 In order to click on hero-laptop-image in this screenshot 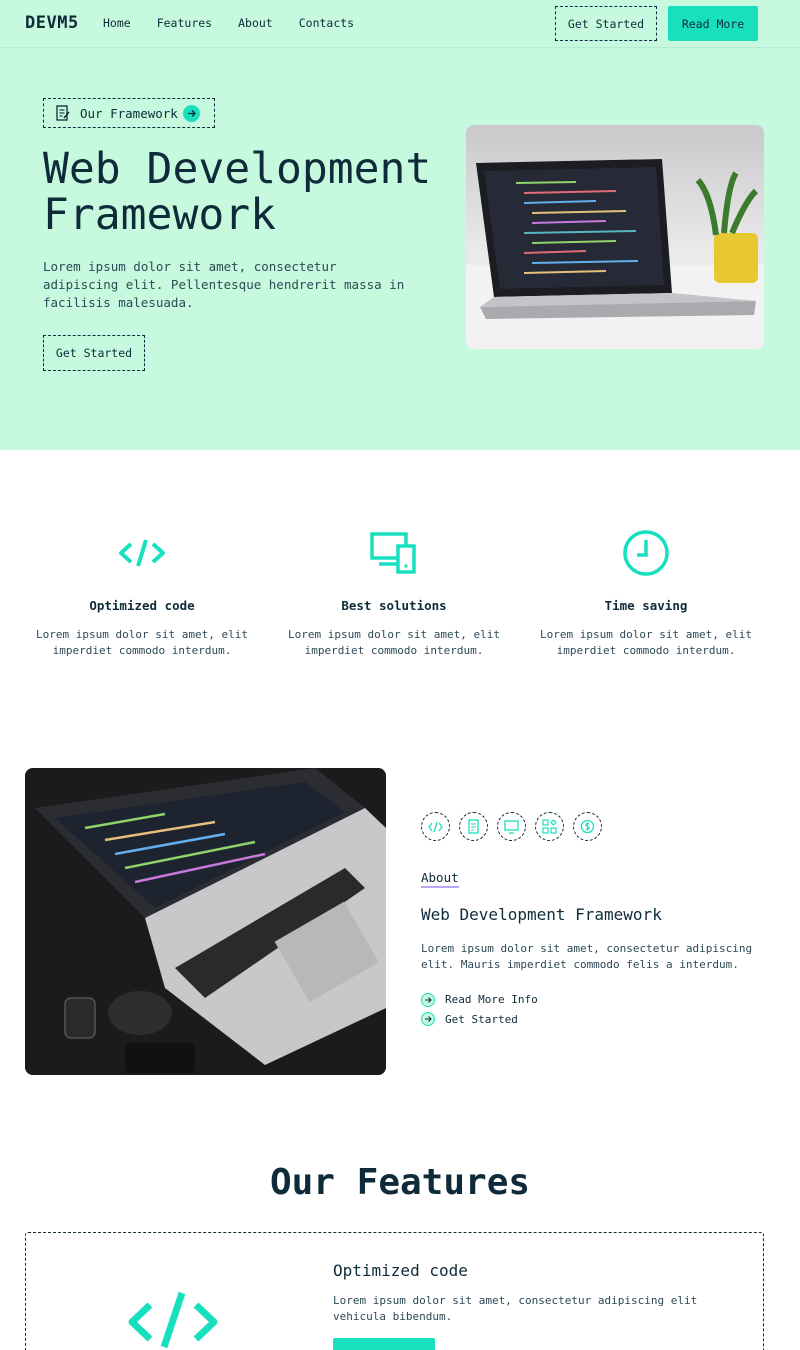, I will do `click(615, 237)`.